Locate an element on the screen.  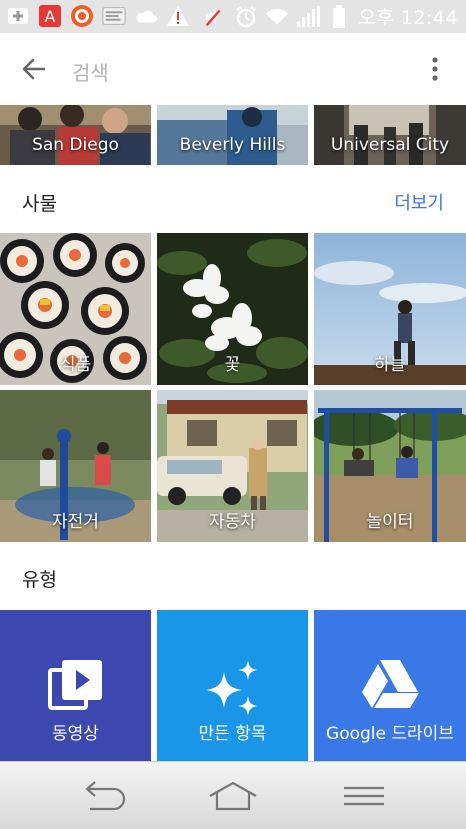
sparkle-icon is located at coordinates (231, 688).